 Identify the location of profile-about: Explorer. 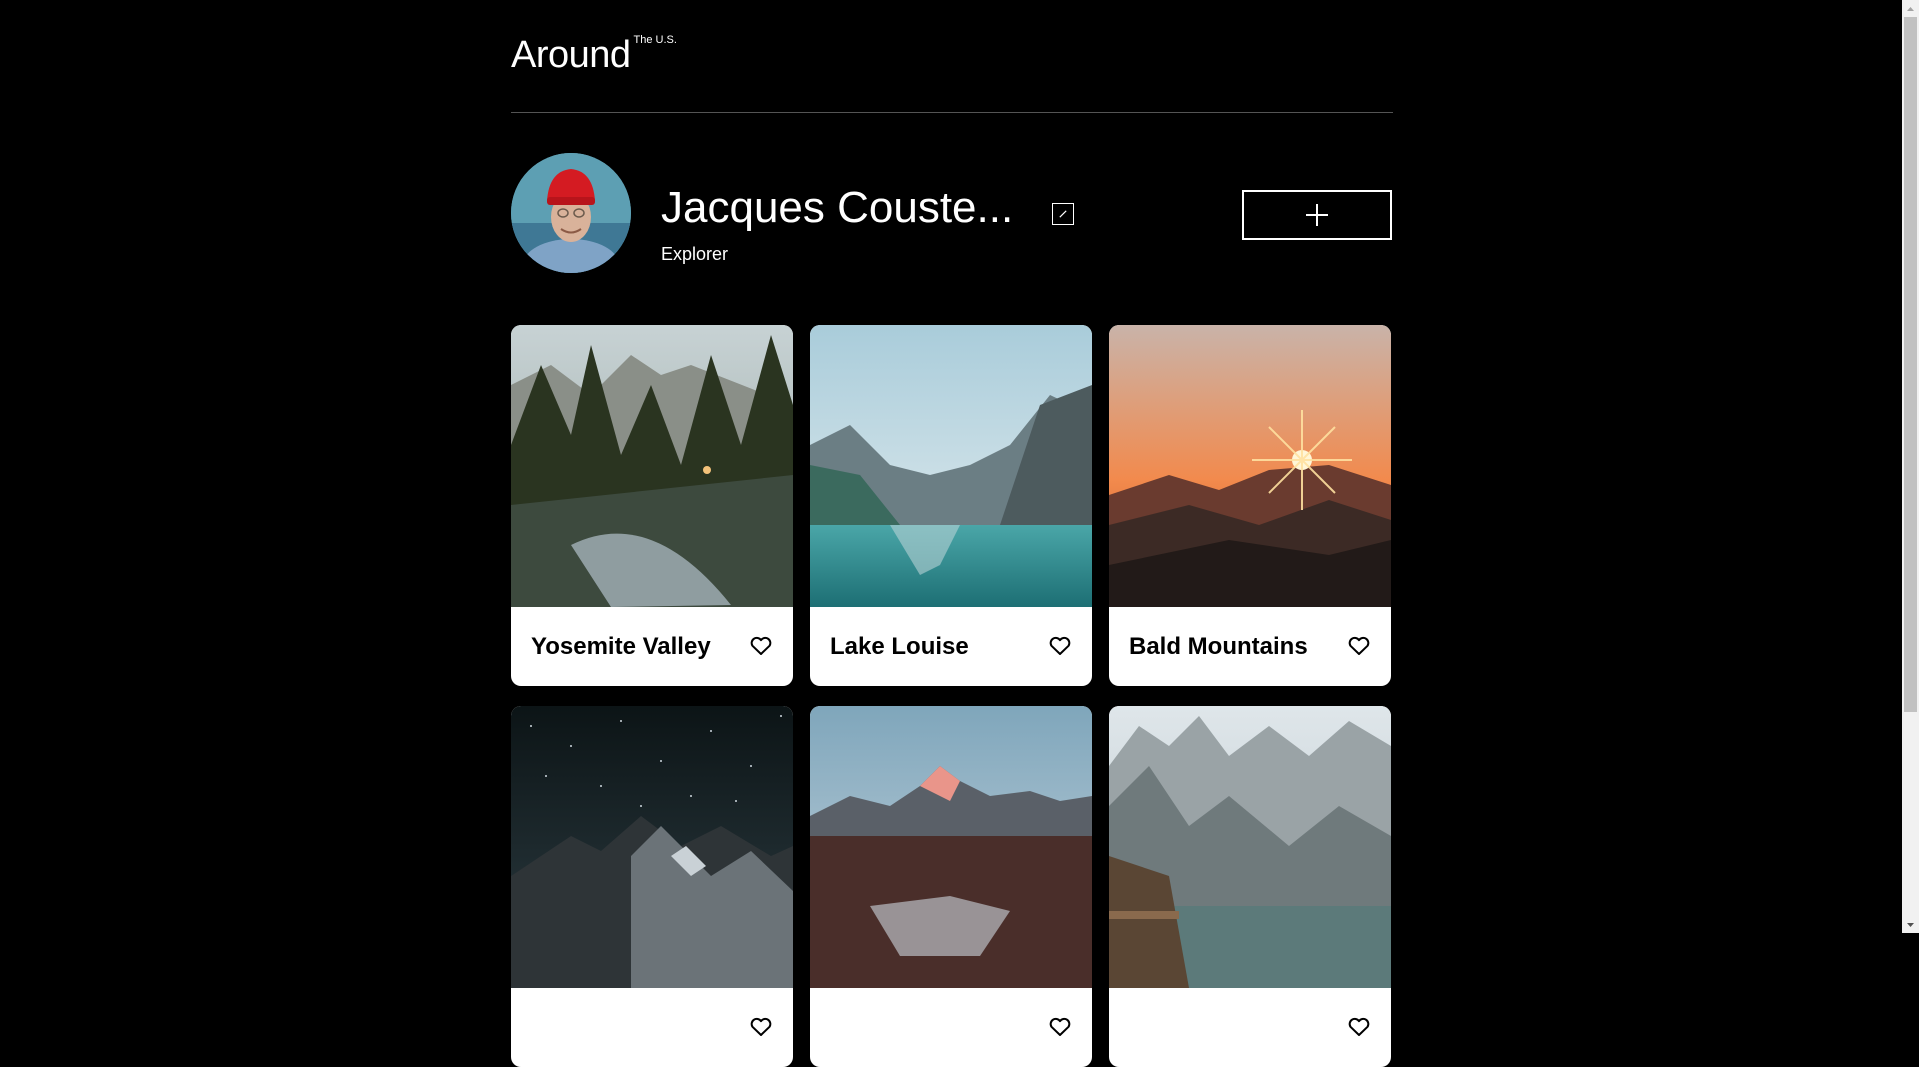
(695, 254).